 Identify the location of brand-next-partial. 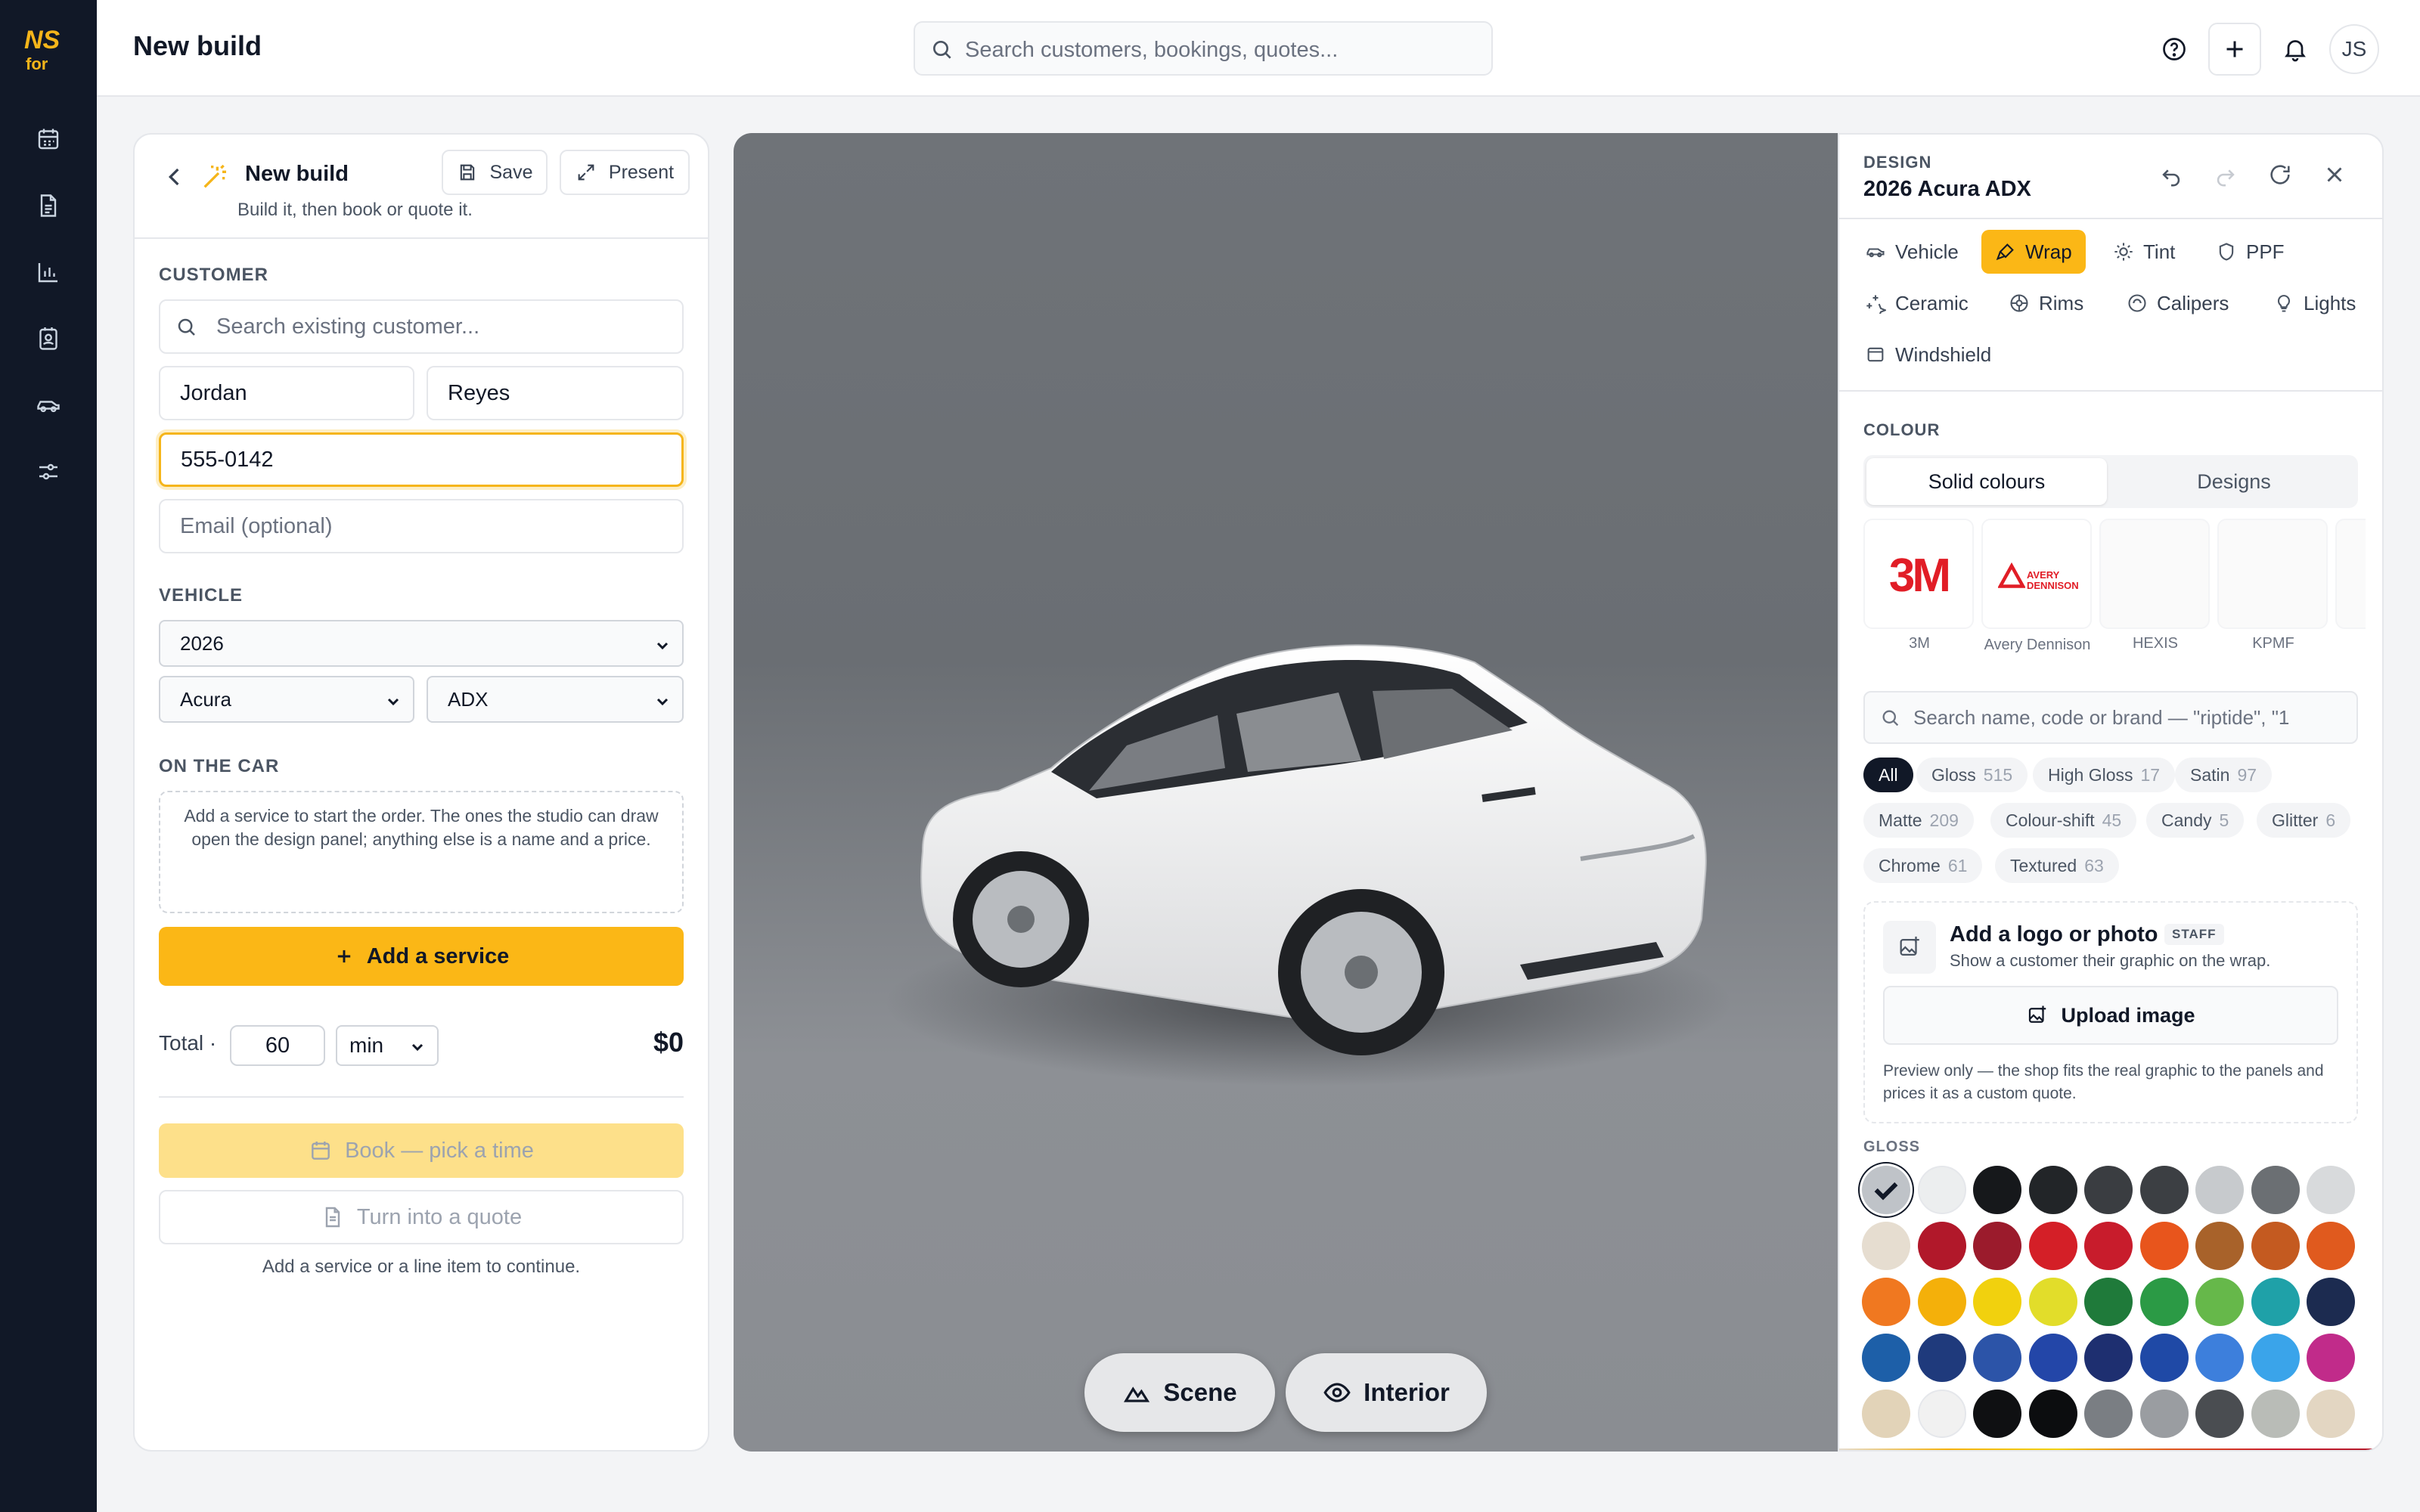
(2350, 574).